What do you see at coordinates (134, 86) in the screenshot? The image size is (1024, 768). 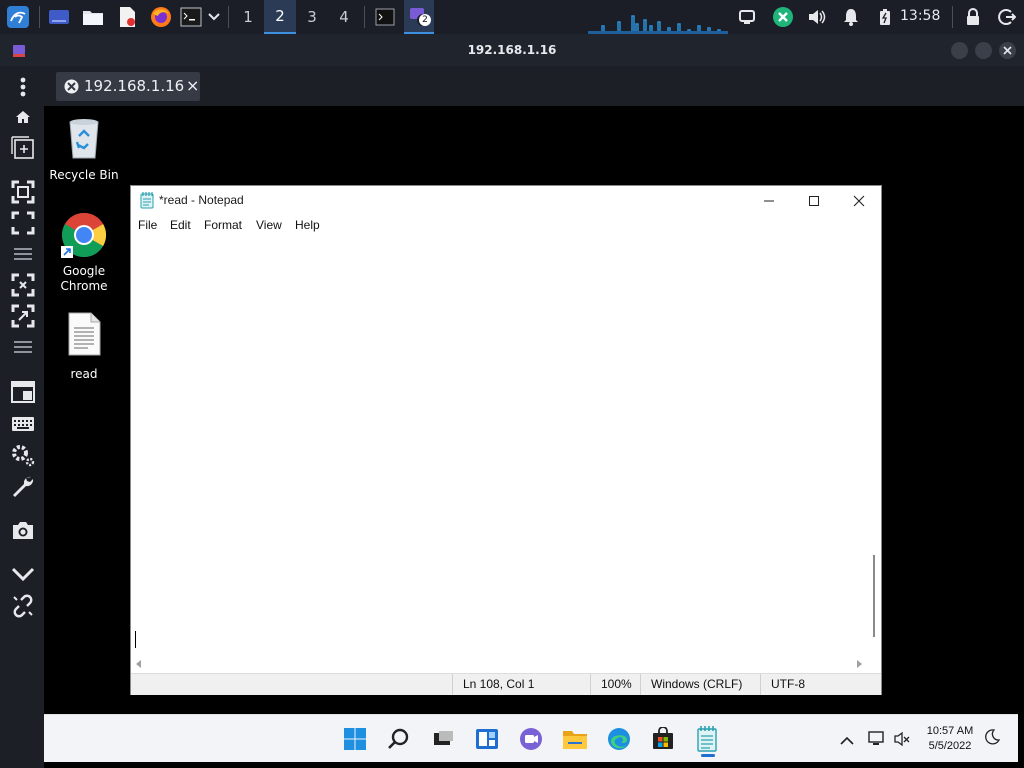 I see `connection-tab-label: 192.168.1.16` at bounding box center [134, 86].